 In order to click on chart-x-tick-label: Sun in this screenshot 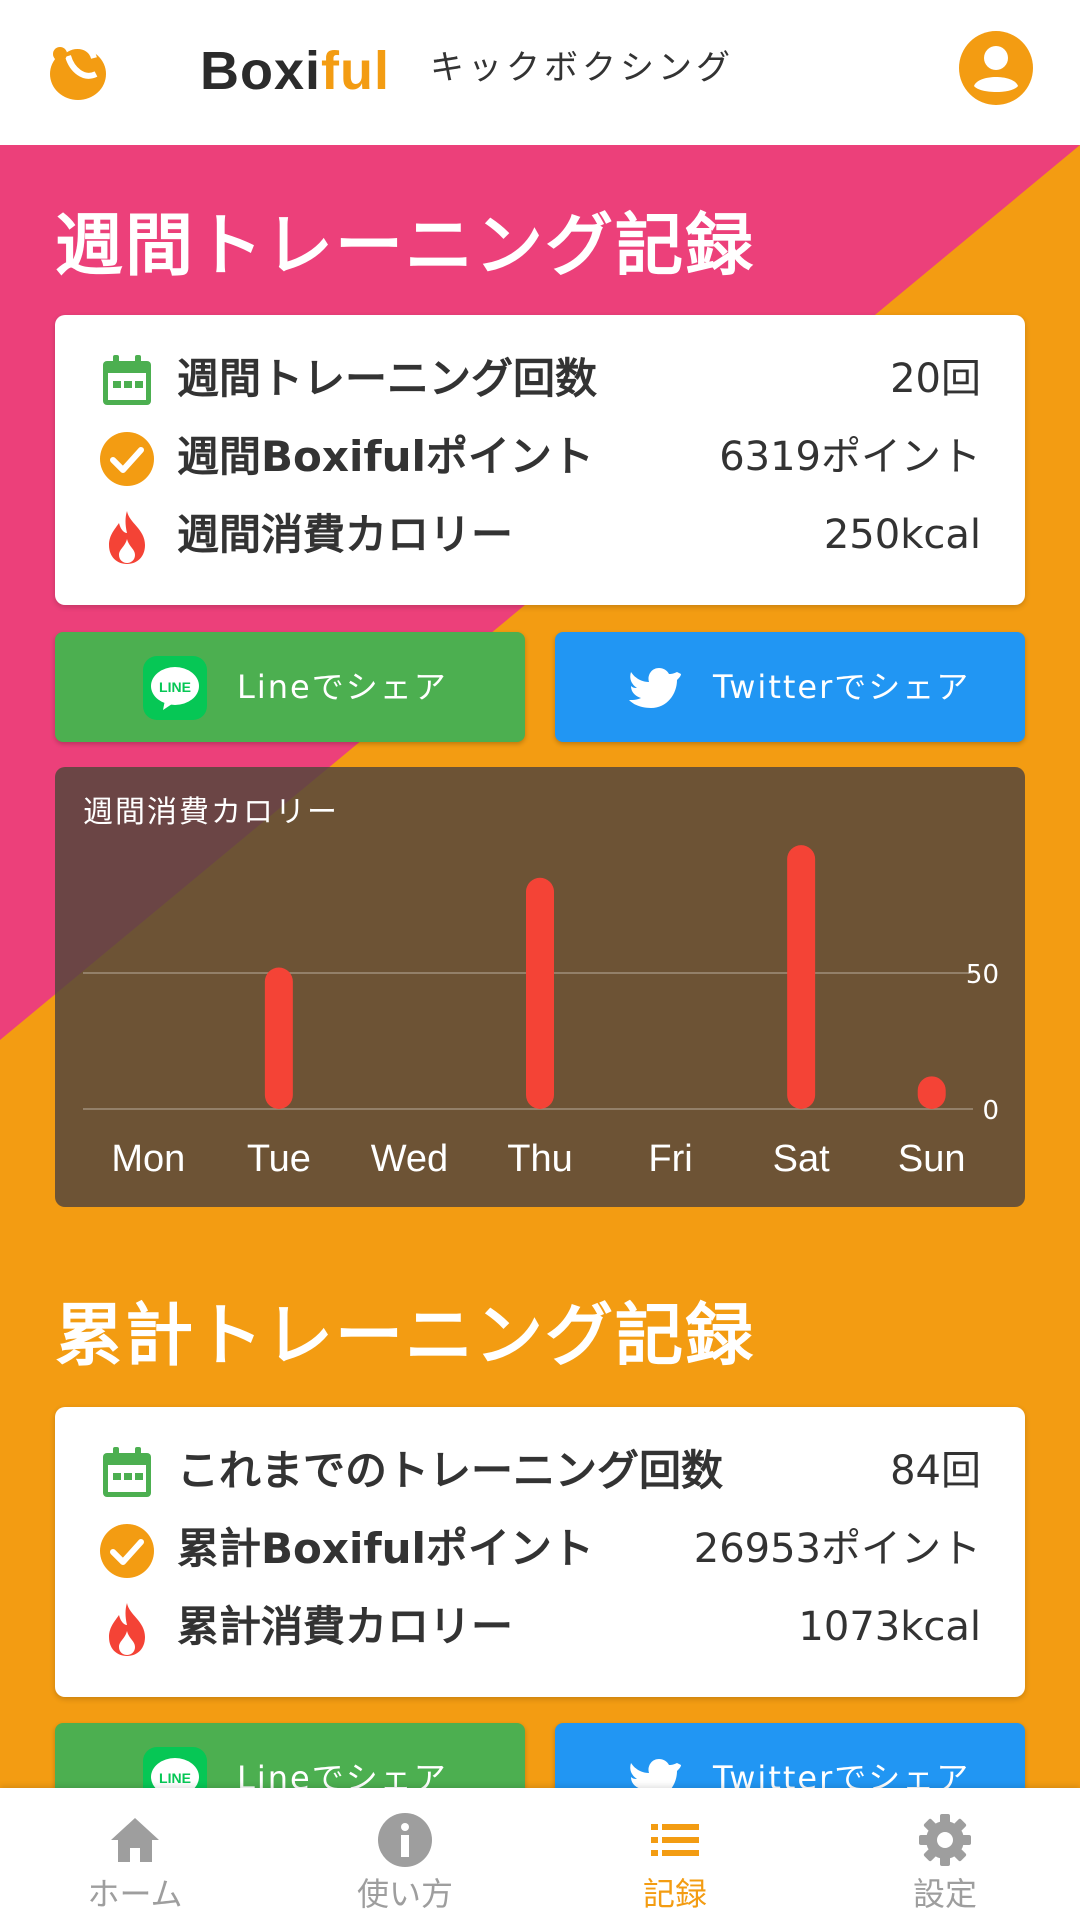, I will do `click(932, 1159)`.